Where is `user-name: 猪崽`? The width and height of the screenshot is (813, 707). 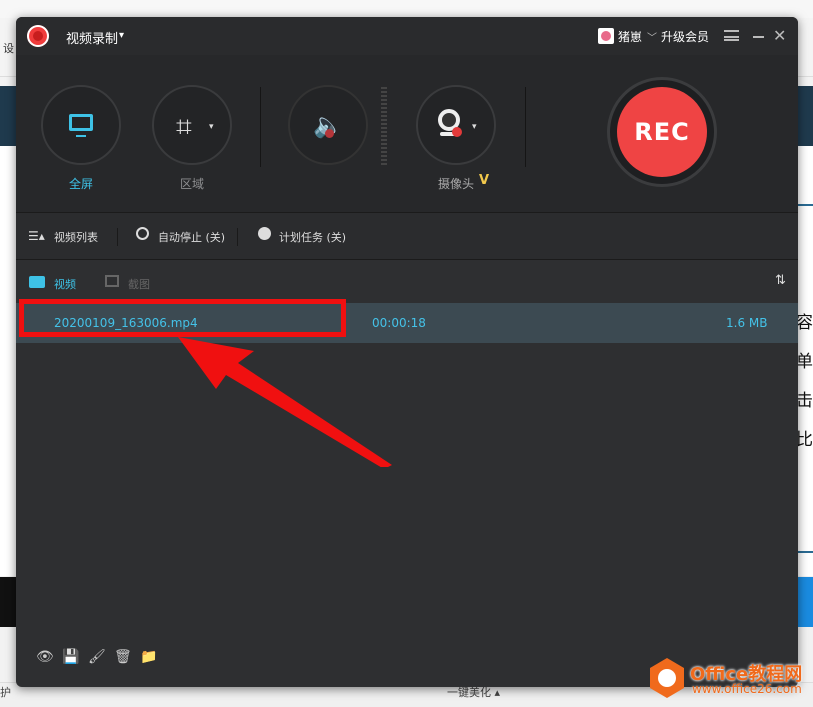
user-name: 猪崽 is located at coordinates (630, 36).